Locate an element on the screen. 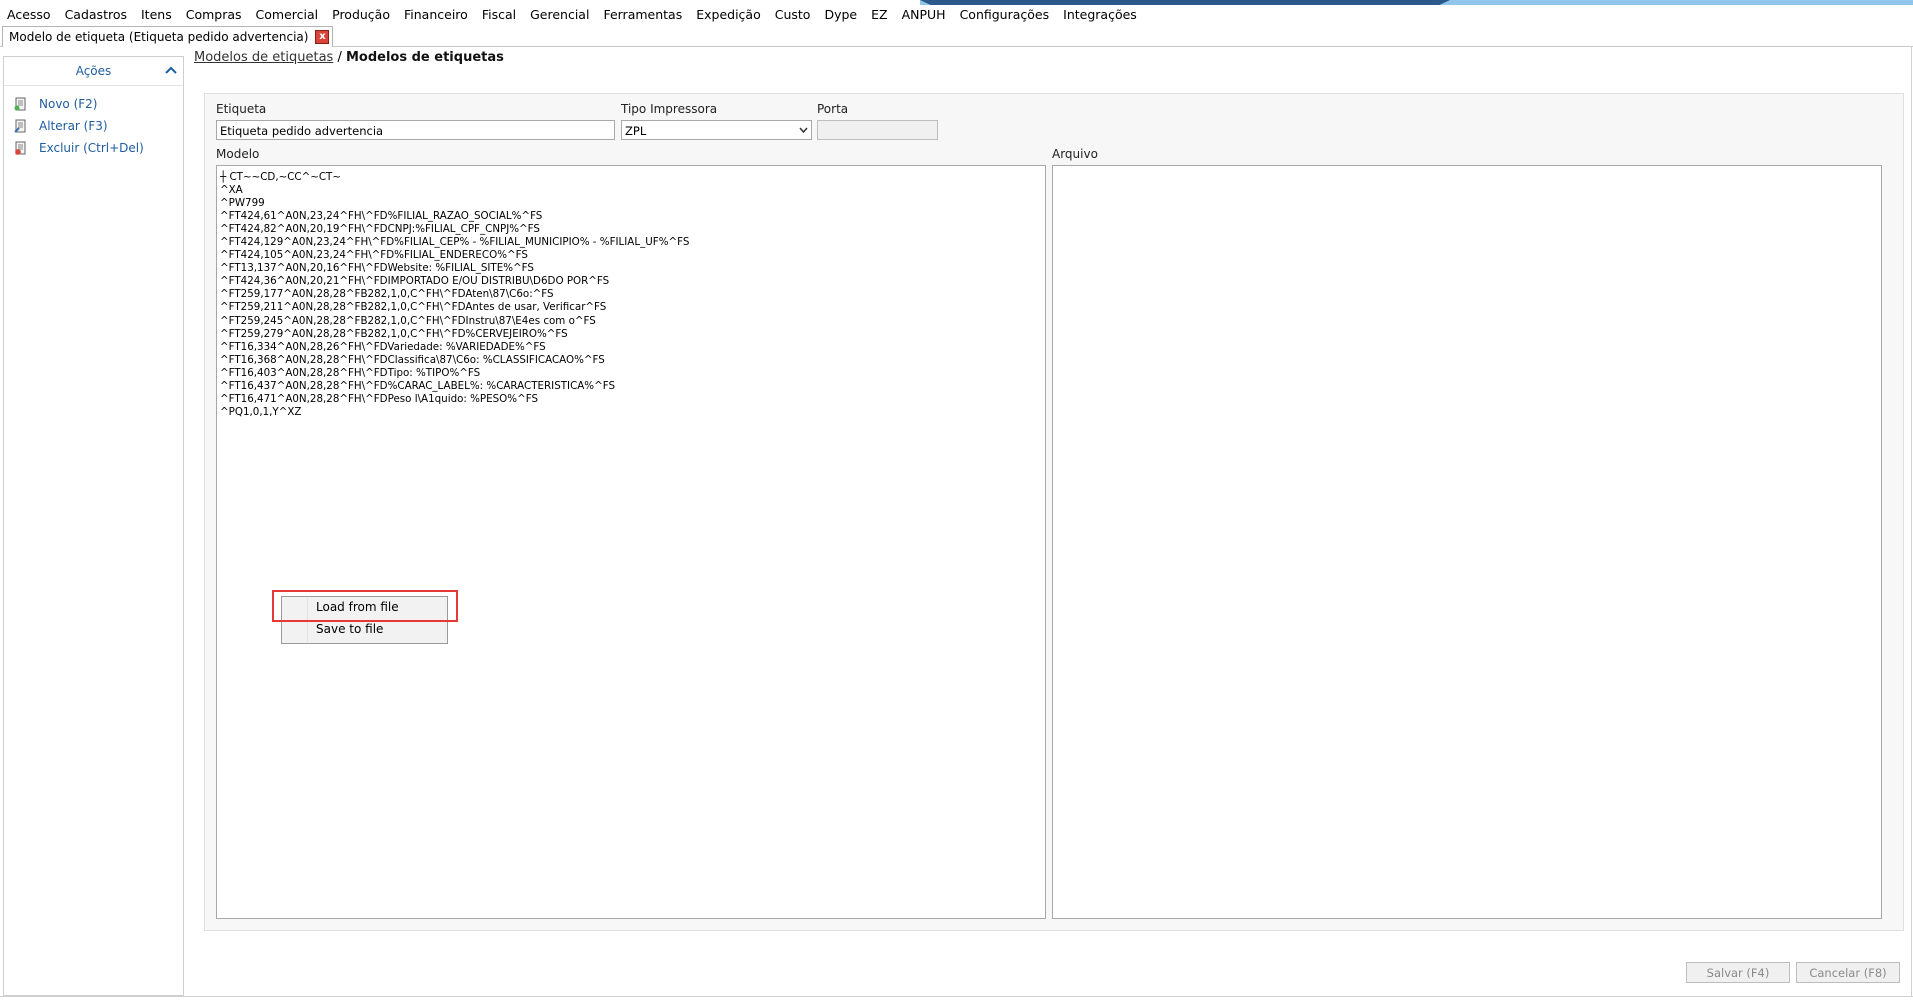 Image resolution: width=1913 pixels, height=1001 pixels. modelo-line: ^PQ1,0,1,Y^XZ is located at coordinates (261, 411).